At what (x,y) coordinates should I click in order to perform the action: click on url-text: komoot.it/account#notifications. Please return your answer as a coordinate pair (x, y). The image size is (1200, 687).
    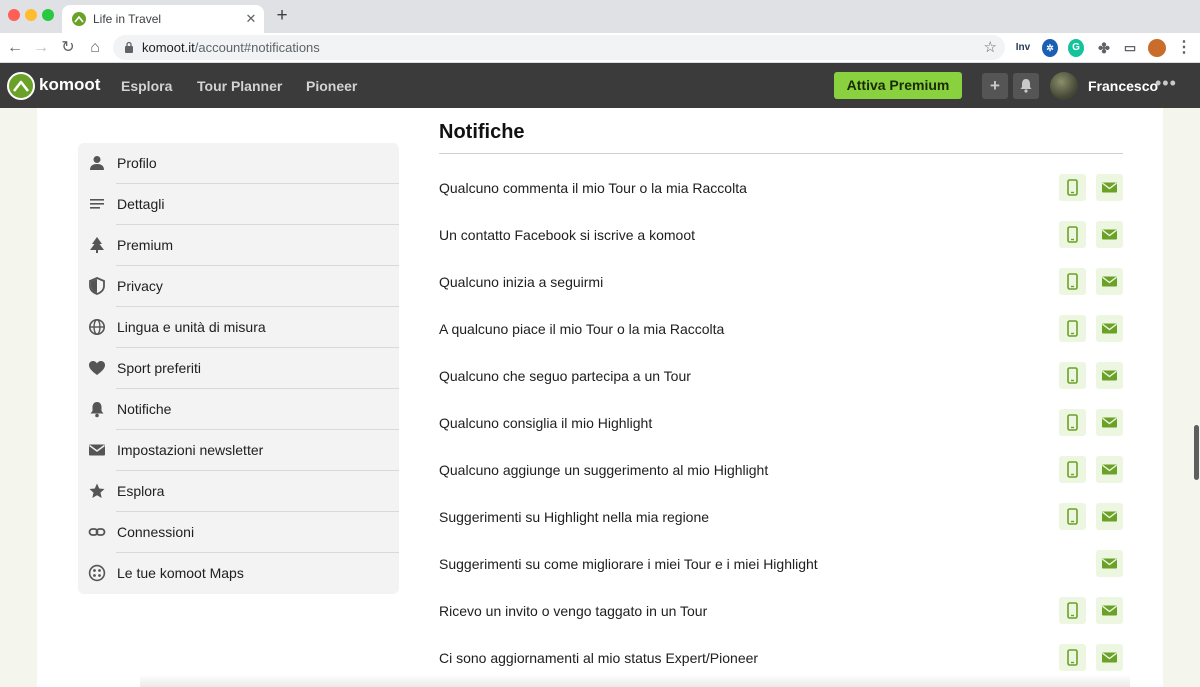
    Looking at the image, I should click on (231, 47).